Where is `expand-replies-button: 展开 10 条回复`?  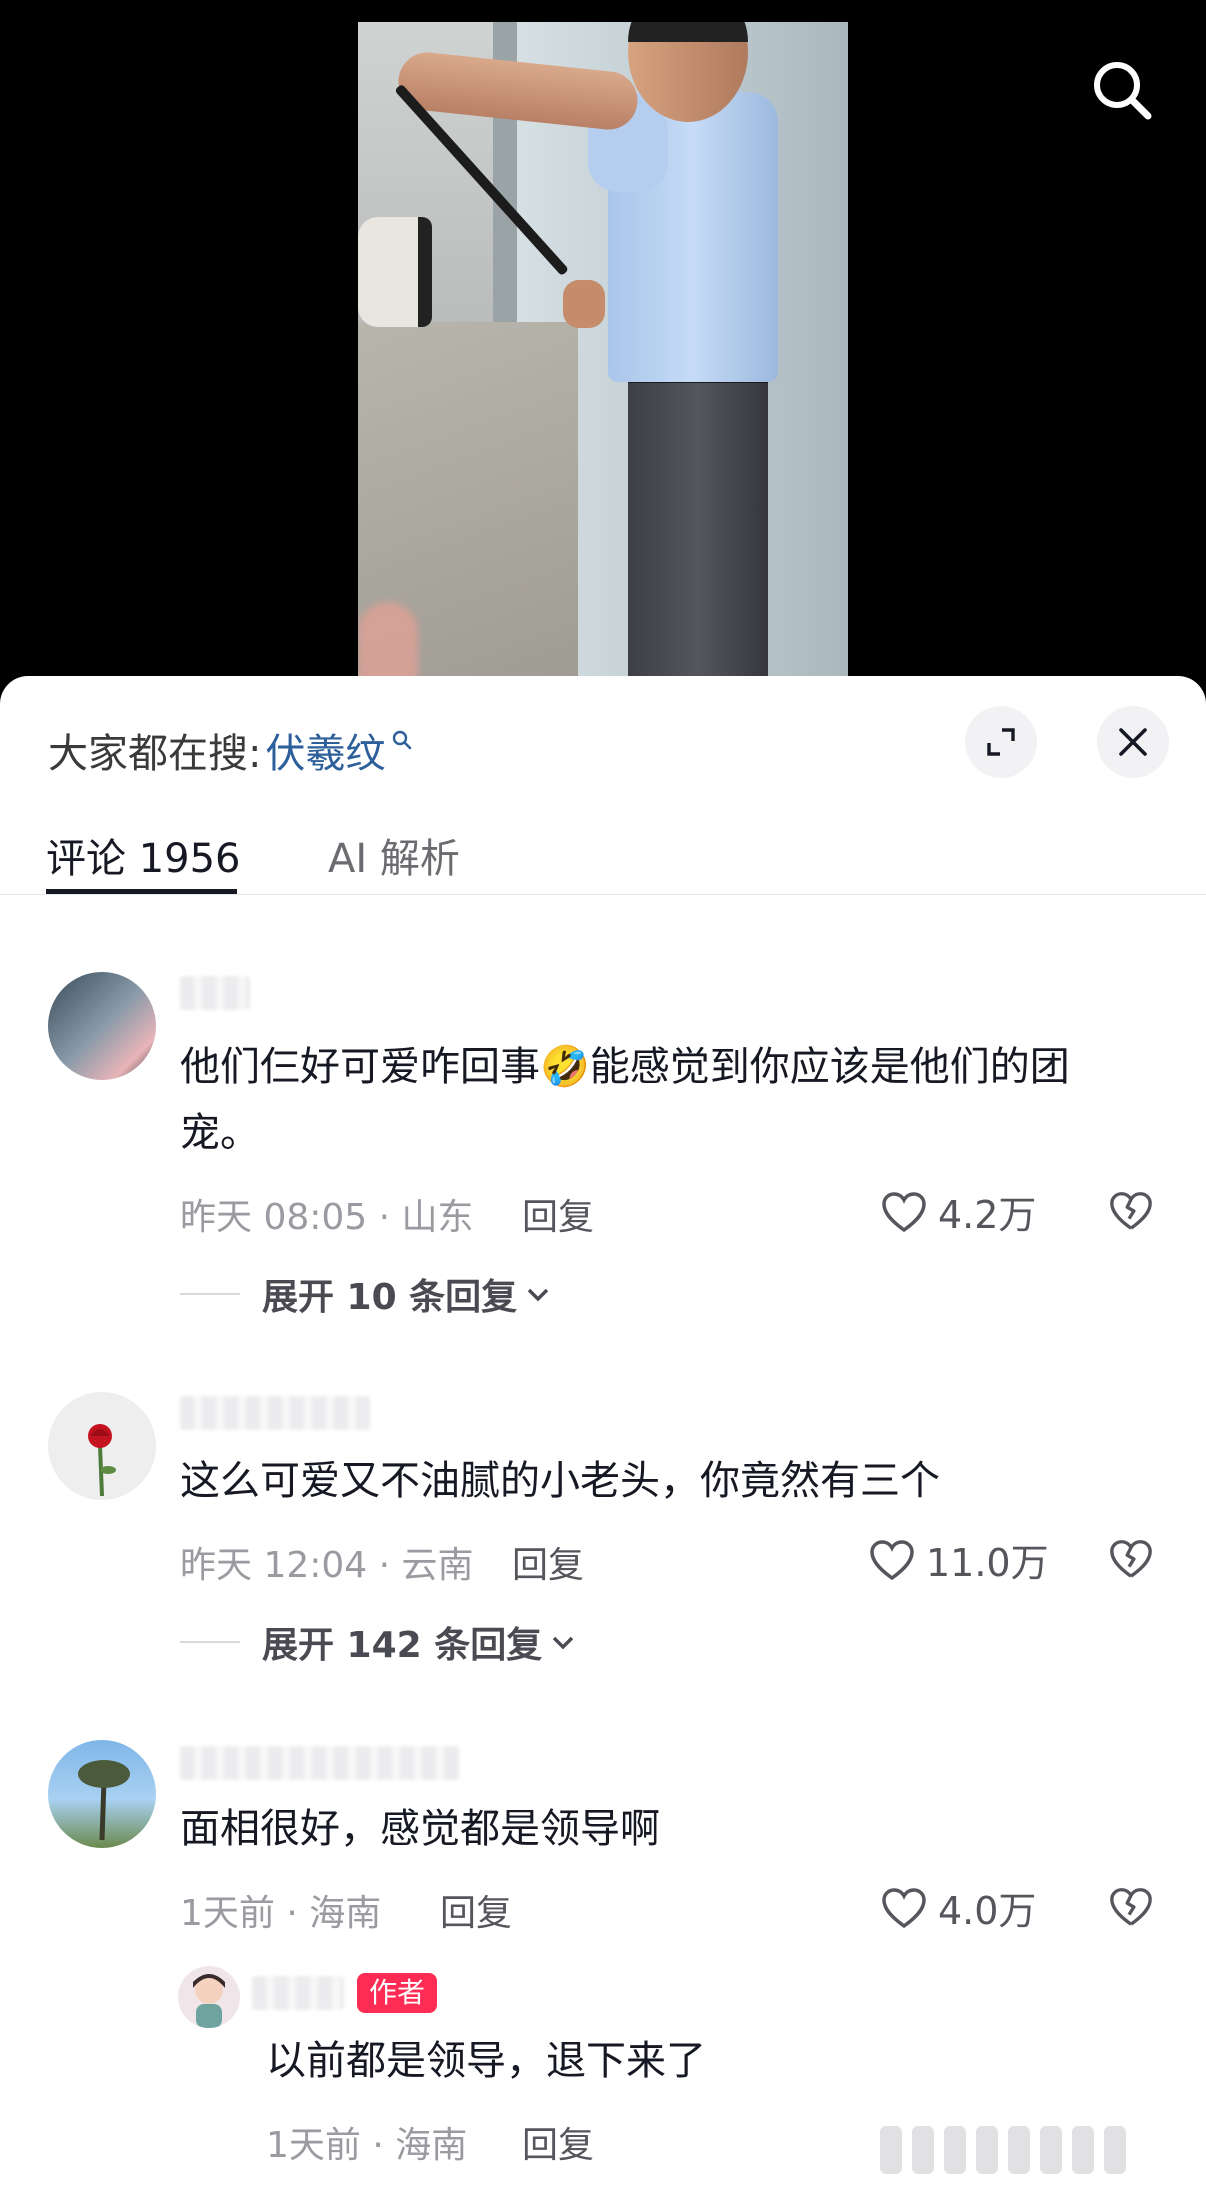 expand-replies-button: 展开 10 条回复 is located at coordinates (365, 1294).